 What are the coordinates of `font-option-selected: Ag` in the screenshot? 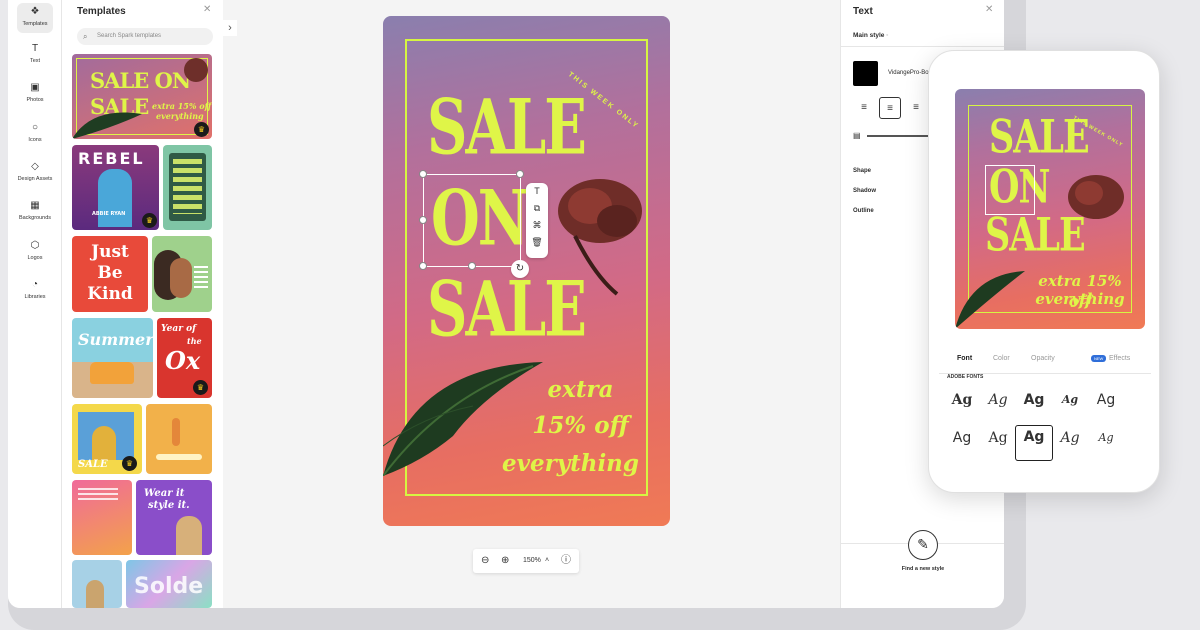 It's located at (1034, 443).